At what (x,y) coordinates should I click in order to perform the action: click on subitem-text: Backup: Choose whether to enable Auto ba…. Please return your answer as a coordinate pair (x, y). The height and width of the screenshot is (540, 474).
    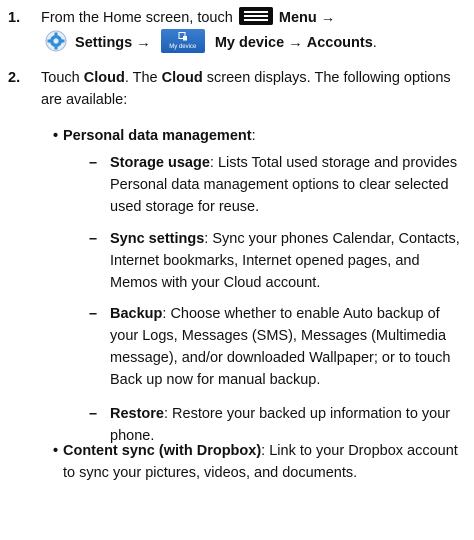
    Looking at the image, I should click on (285, 347).